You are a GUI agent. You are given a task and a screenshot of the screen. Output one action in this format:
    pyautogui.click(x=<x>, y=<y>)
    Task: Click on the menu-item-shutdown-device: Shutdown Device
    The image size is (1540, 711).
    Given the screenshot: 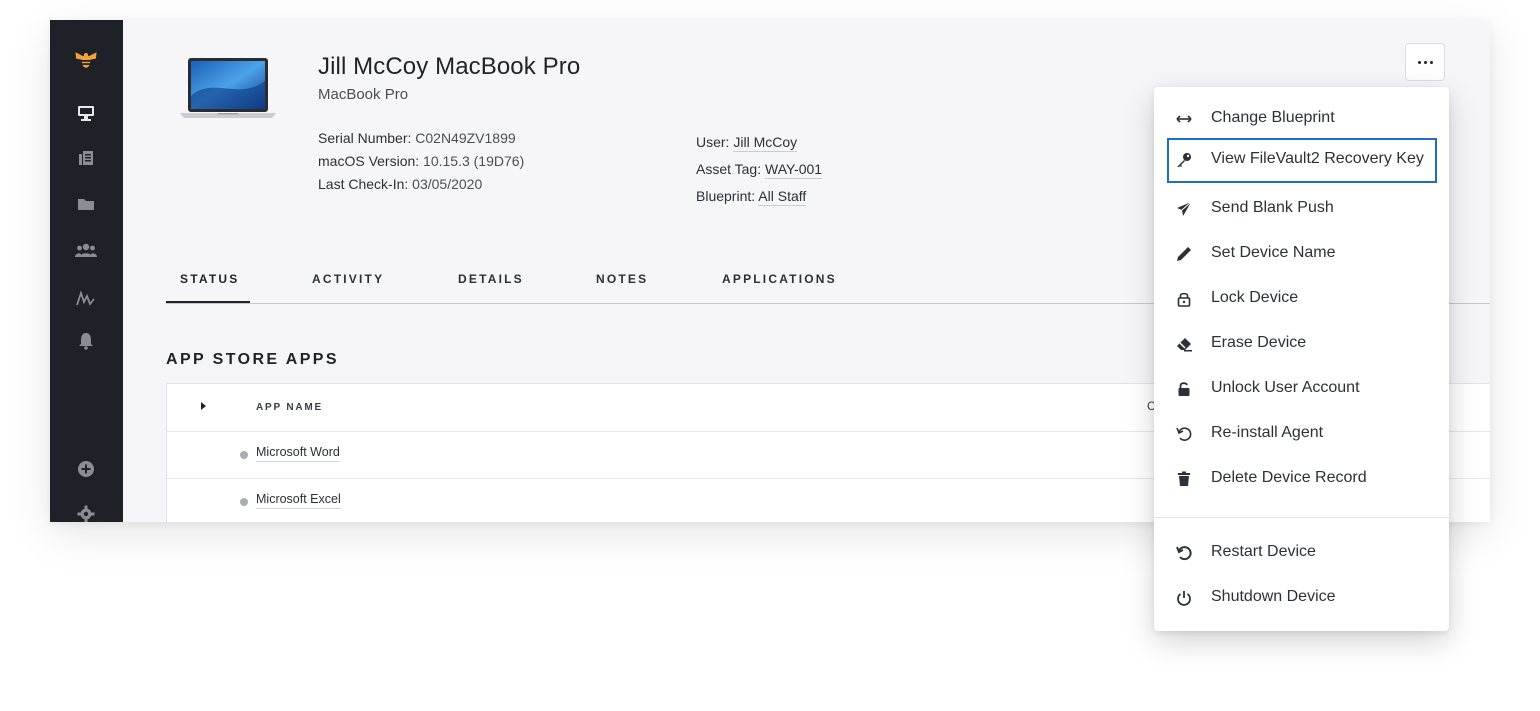 What is the action you would take?
    pyautogui.click(x=1302, y=598)
    